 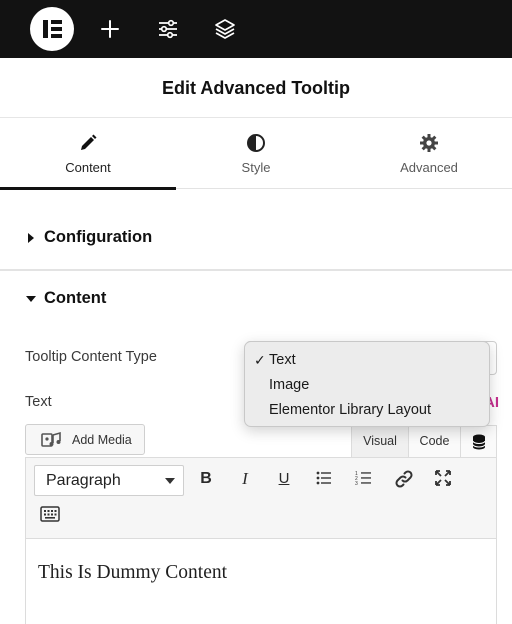 What do you see at coordinates (260, 360) in the screenshot?
I see `checkmark-icon: ✓` at bounding box center [260, 360].